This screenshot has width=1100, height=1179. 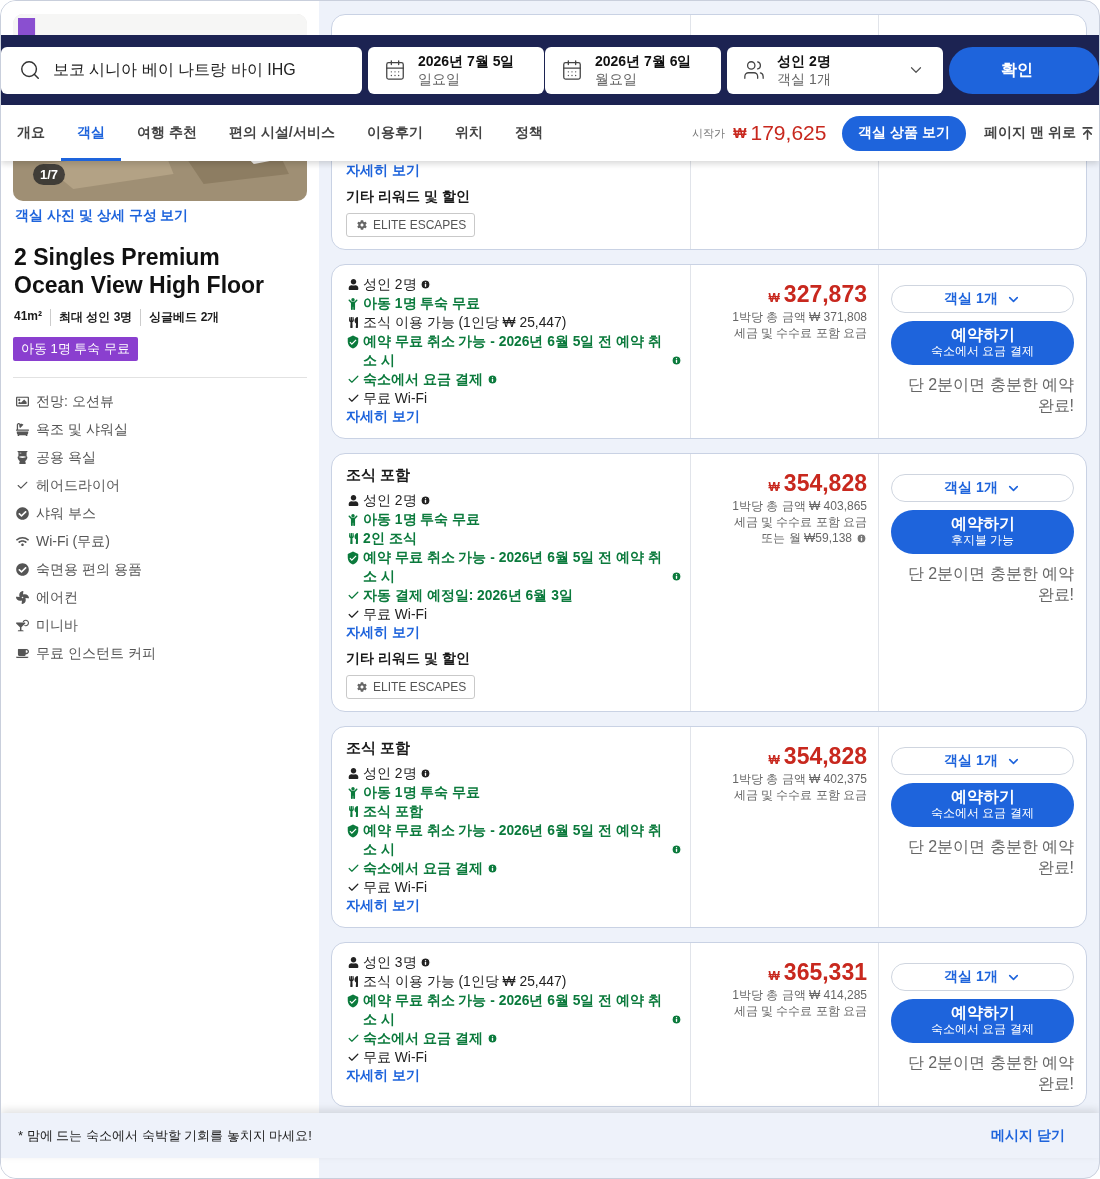 I want to click on monthly-price: 또는 월 ₩59,138, so click(x=806, y=538).